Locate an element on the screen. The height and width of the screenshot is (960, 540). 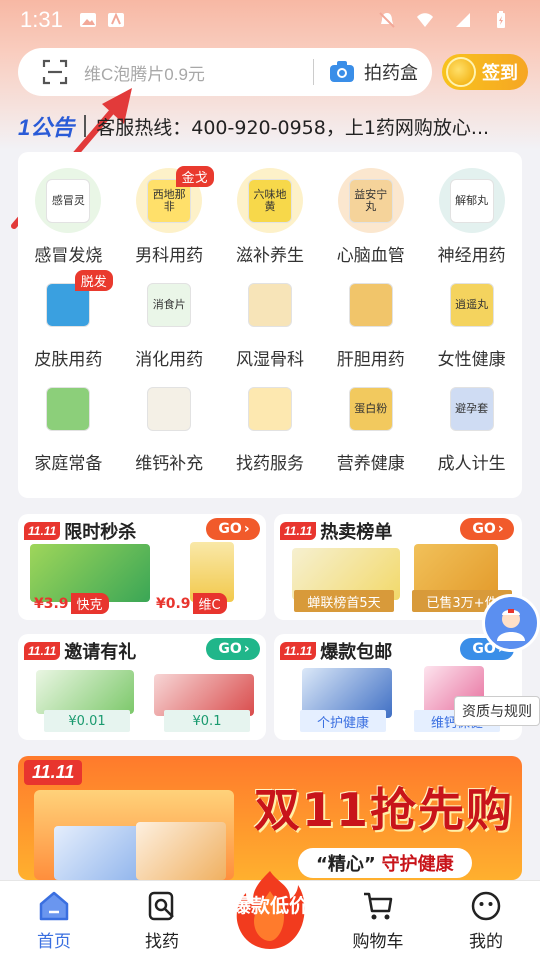
category-label: 找药服务 is located at coordinates (269, 464).